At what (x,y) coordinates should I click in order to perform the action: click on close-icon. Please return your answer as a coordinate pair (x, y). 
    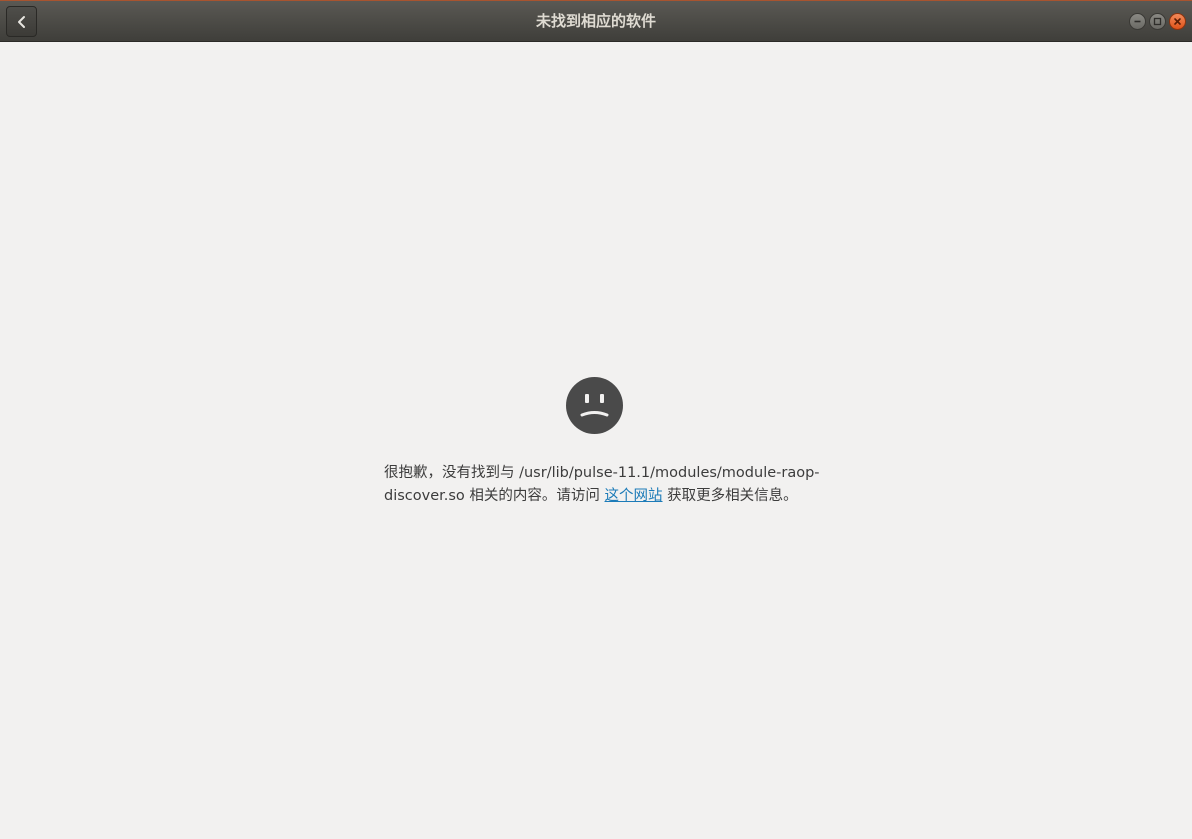
    Looking at the image, I should click on (1177, 21).